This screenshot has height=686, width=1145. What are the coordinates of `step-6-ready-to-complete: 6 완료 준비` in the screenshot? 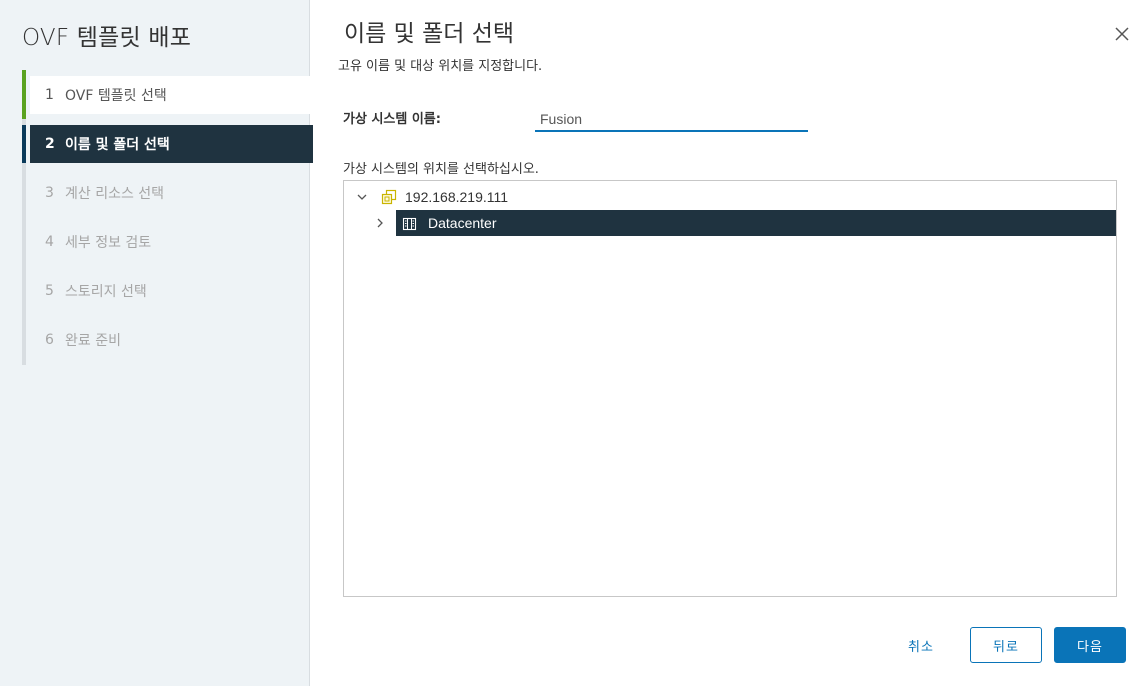 It's located at (171, 340).